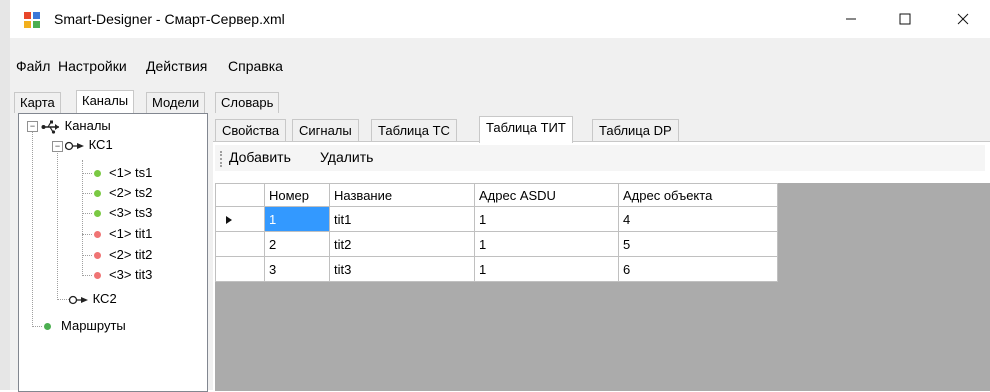 The height and width of the screenshot is (392, 990). Describe the element at coordinates (131, 172) in the screenshot. I see `tree-item-label: <1> ts1` at that location.